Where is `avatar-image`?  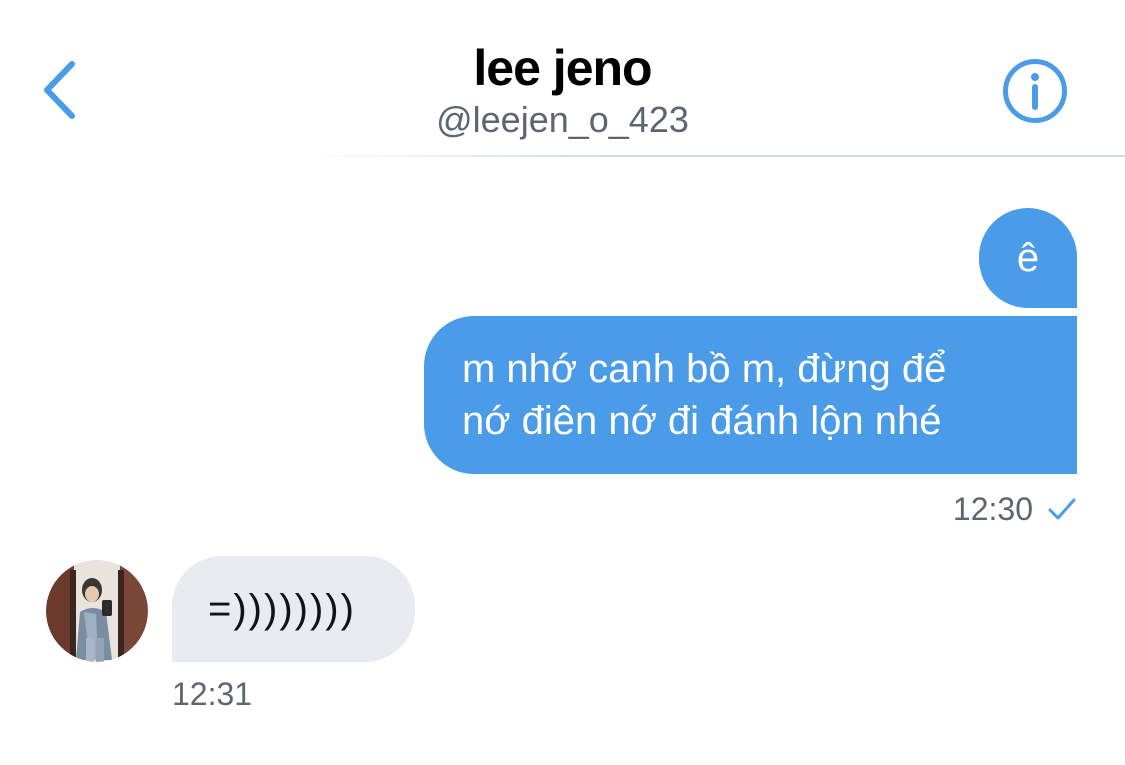 avatar-image is located at coordinates (97, 611).